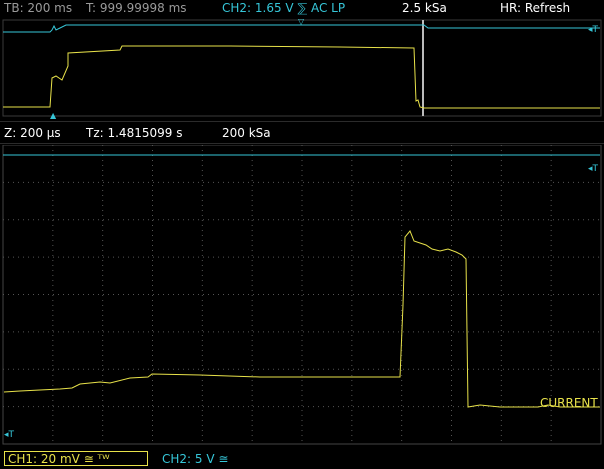  I want to click on trigger-position-icon: ▽, so click(301, 21).